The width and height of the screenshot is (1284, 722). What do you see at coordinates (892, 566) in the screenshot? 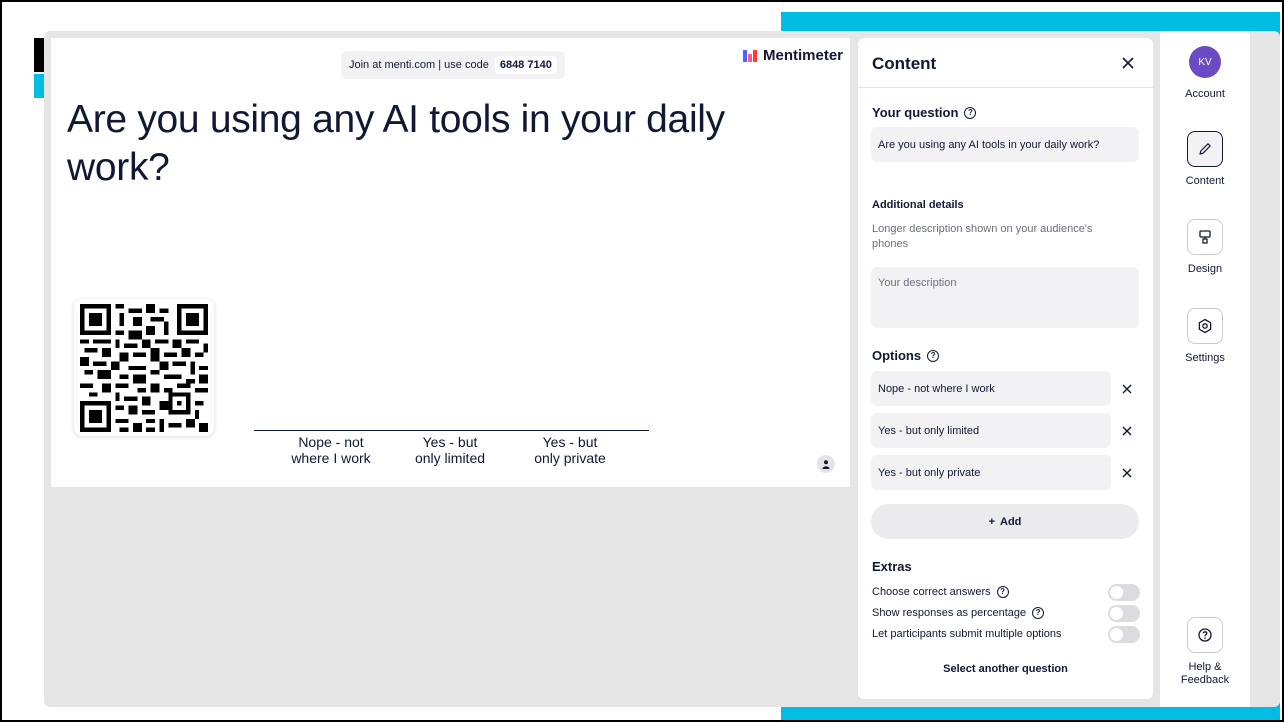
I see `extras-label: Extras` at bounding box center [892, 566].